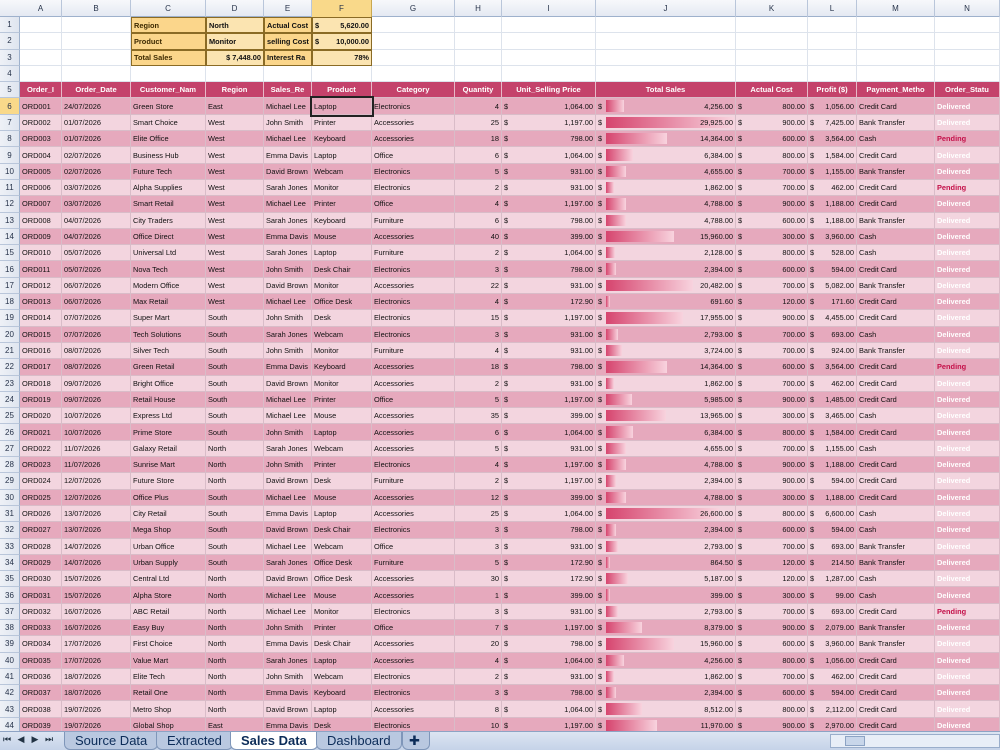  What do you see at coordinates (666, 481) in the screenshot?
I see `total-sales-cell: $2,394.00` at bounding box center [666, 481].